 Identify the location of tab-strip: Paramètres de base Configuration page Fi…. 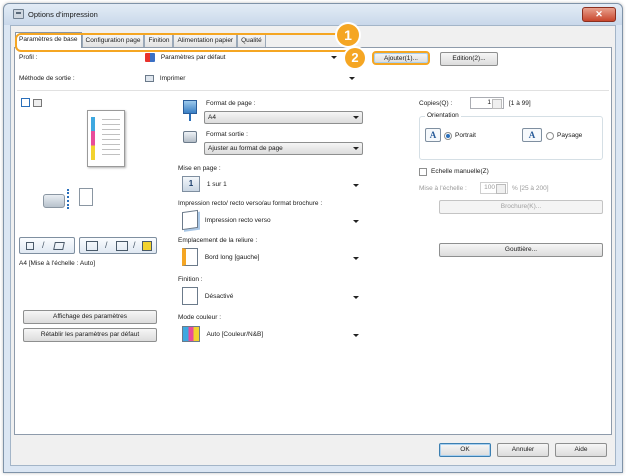
(140, 40).